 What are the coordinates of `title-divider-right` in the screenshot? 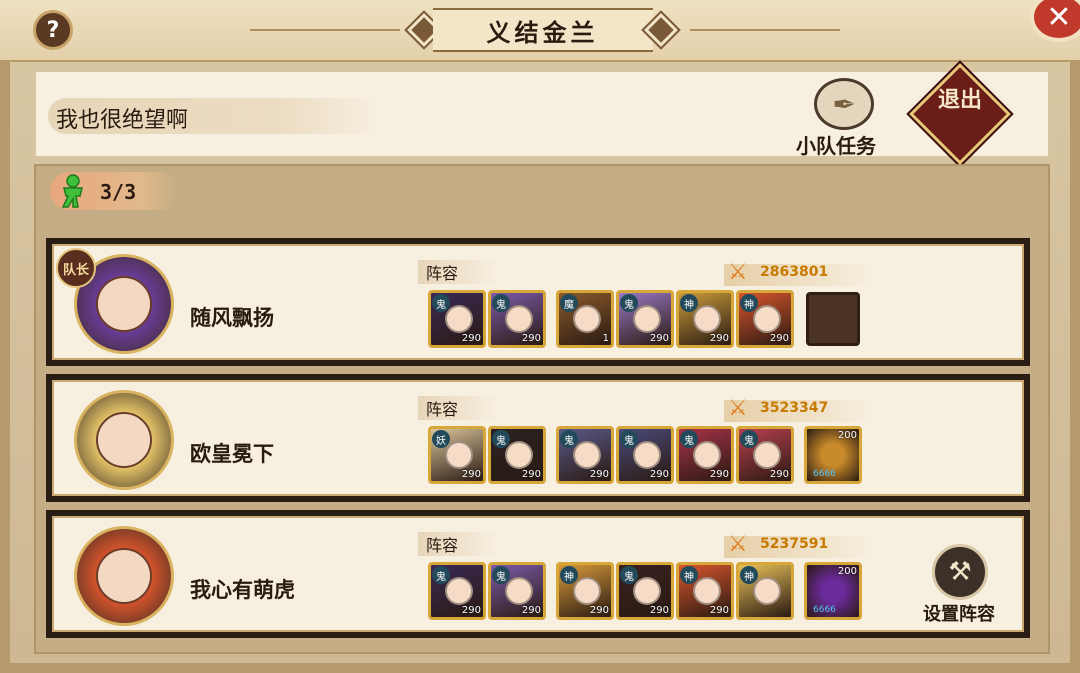 It's located at (765, 30).